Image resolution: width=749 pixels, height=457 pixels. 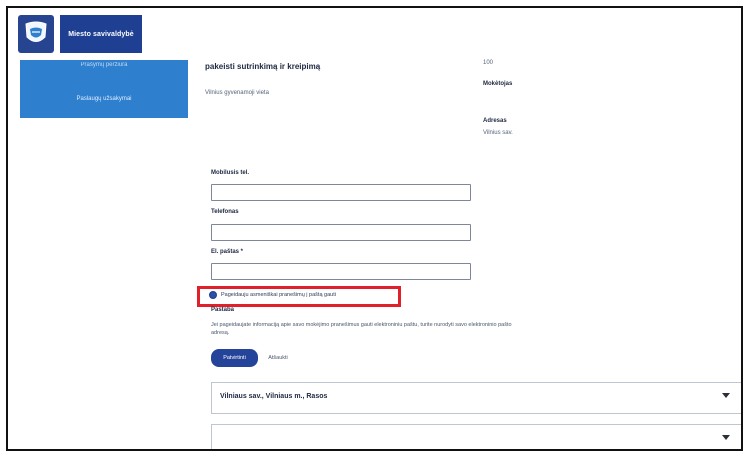 I want to click on mobile-label: Mobilusis tel., so click(x=230, y=173).